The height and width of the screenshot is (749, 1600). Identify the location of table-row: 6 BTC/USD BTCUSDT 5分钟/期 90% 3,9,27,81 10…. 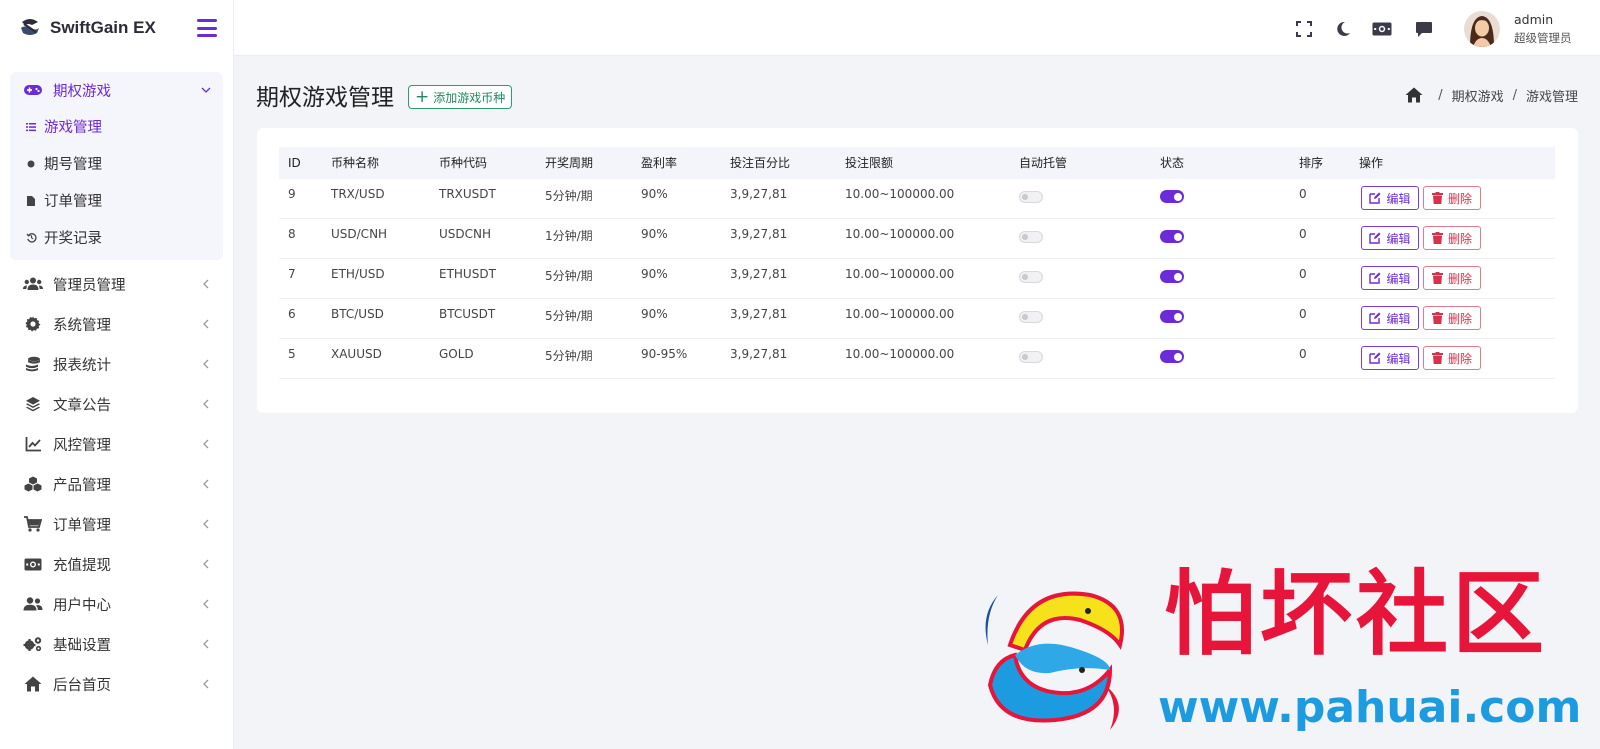
(917, 319).